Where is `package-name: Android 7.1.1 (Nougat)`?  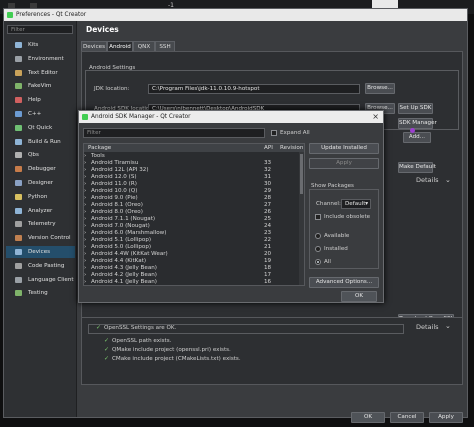 package-name: Android 7.1.1 (Nougat) is located at coordinates (123, 219).